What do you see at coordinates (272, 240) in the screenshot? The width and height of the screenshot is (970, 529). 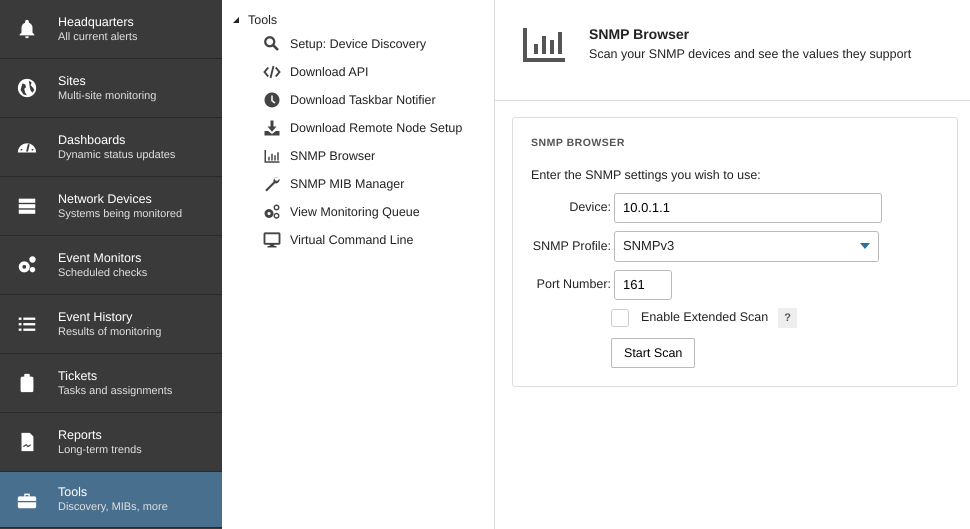 I see `monitor-icon` at bounding box center [272, 240].